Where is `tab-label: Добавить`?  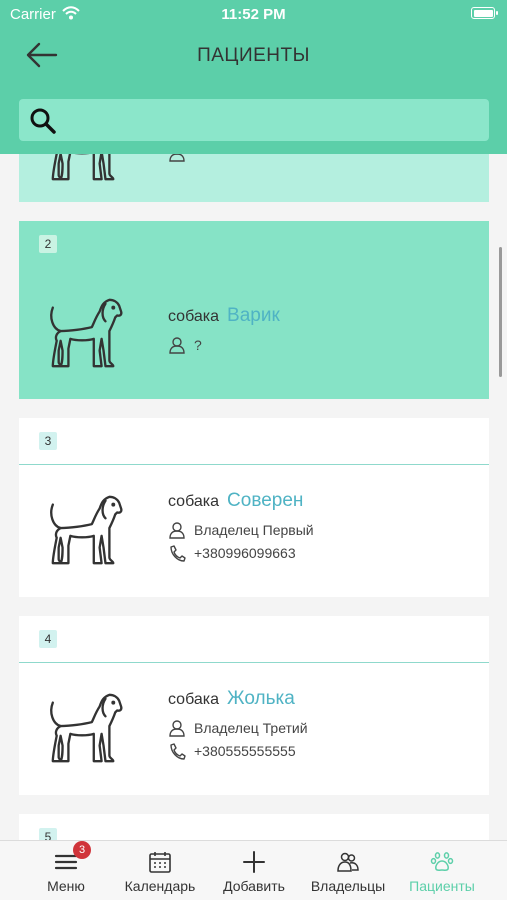 tab-label: Добавить is located at coordinates (254, 886).